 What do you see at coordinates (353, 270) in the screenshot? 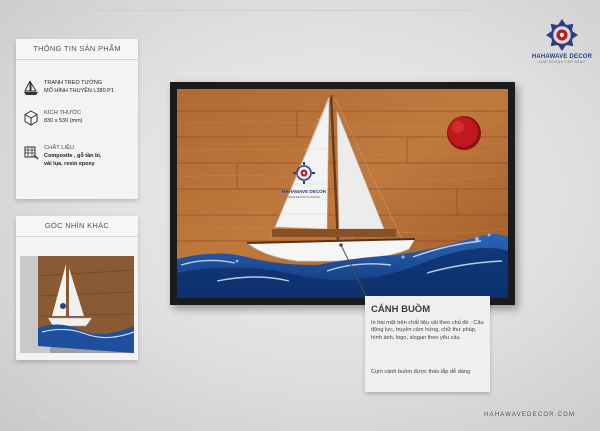
I see `callout-pointer` at bounding box center [353, 270].